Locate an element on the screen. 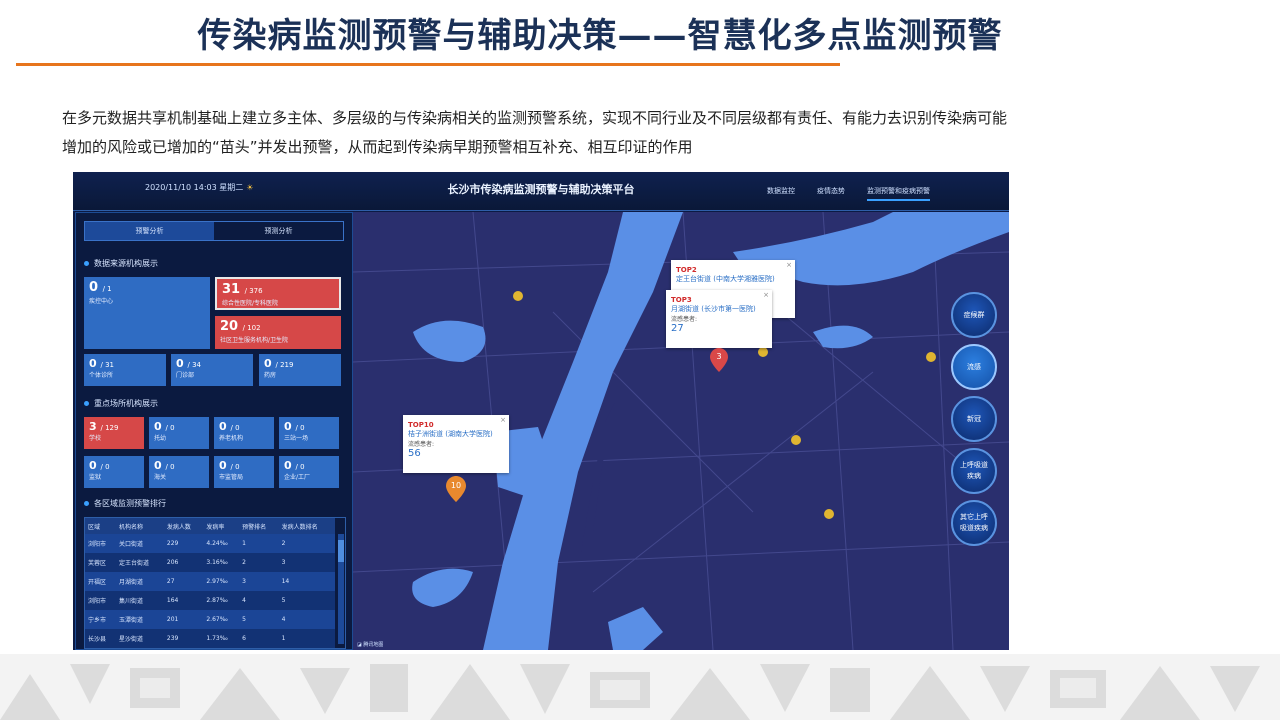 Image resolution: width=1280 pixels, height=720 pixels. cell: 2.67‰ is located at coordinates (221, 619).